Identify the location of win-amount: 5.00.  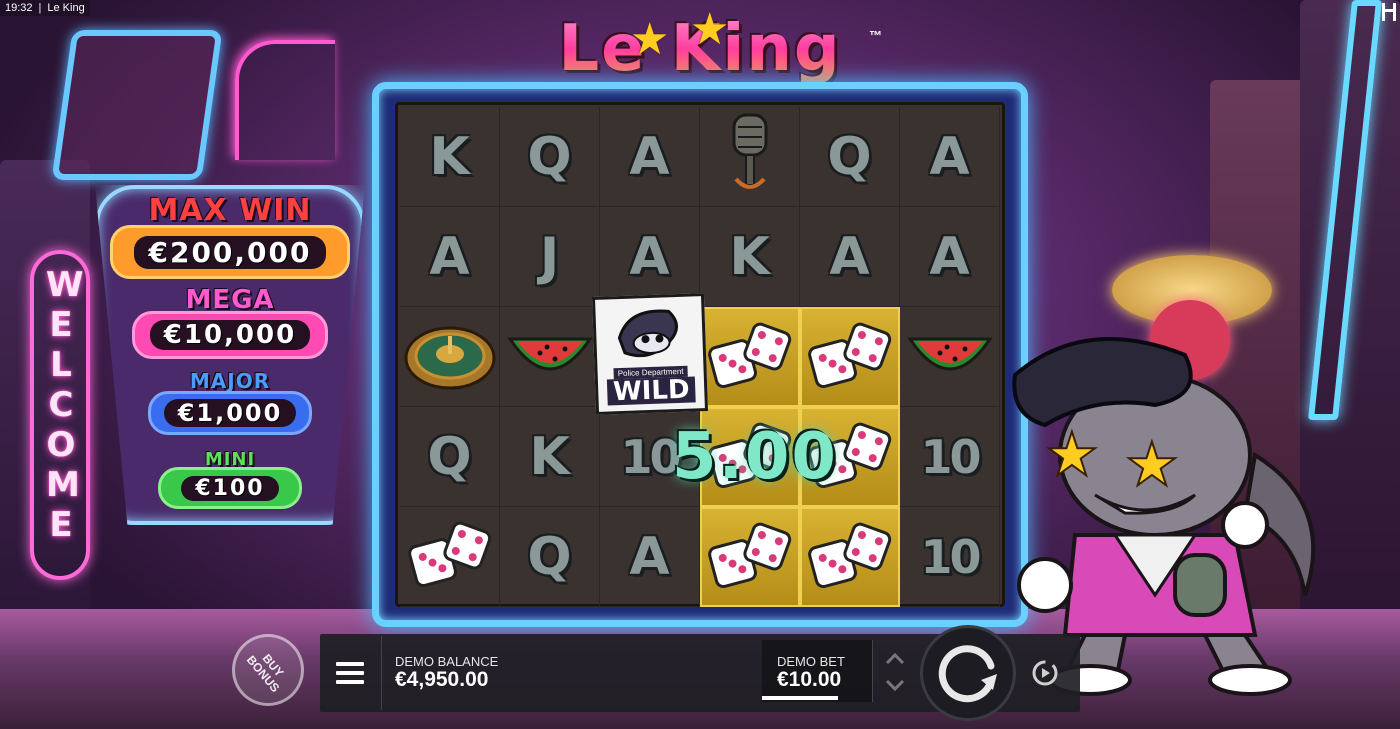
(755, 457).